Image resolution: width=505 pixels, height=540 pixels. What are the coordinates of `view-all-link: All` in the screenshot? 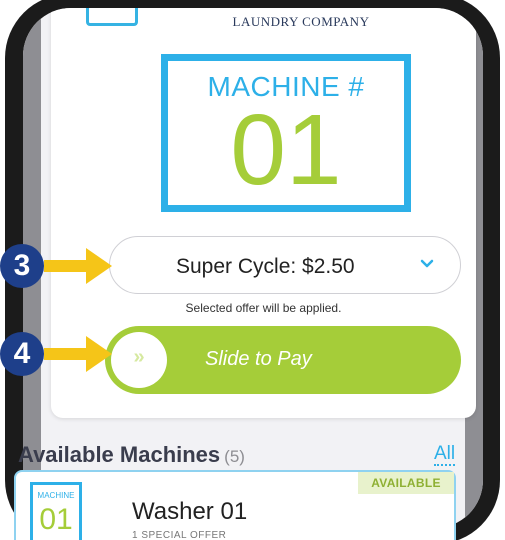 It's located at (445, 455).